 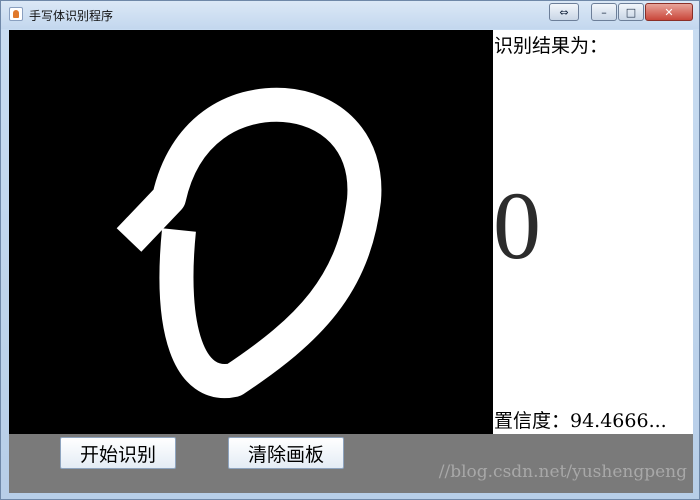 I want to click on minimize-button: –, so click(x=604, y=12).